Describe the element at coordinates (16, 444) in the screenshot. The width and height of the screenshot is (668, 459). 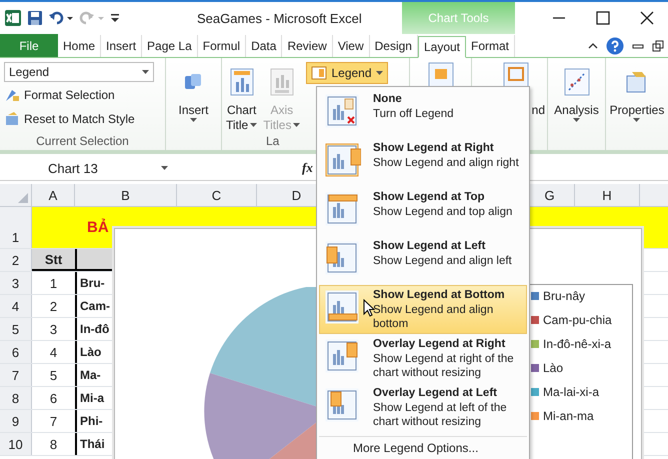
I see `row-header: 10` at that location.